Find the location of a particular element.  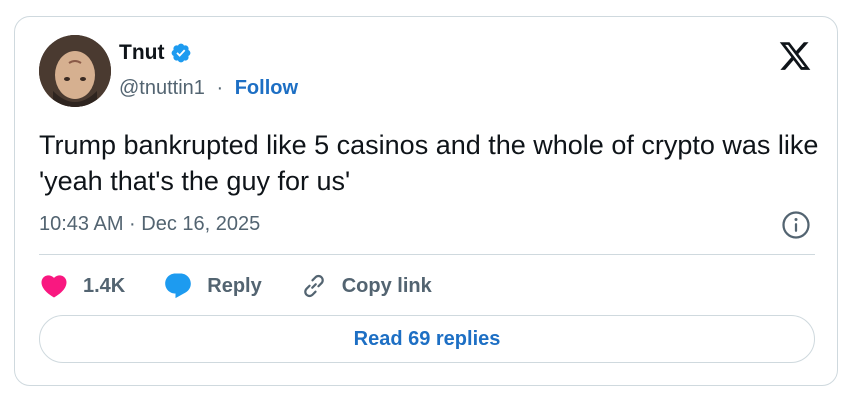

info-icon is located at coordinates (796, 225).